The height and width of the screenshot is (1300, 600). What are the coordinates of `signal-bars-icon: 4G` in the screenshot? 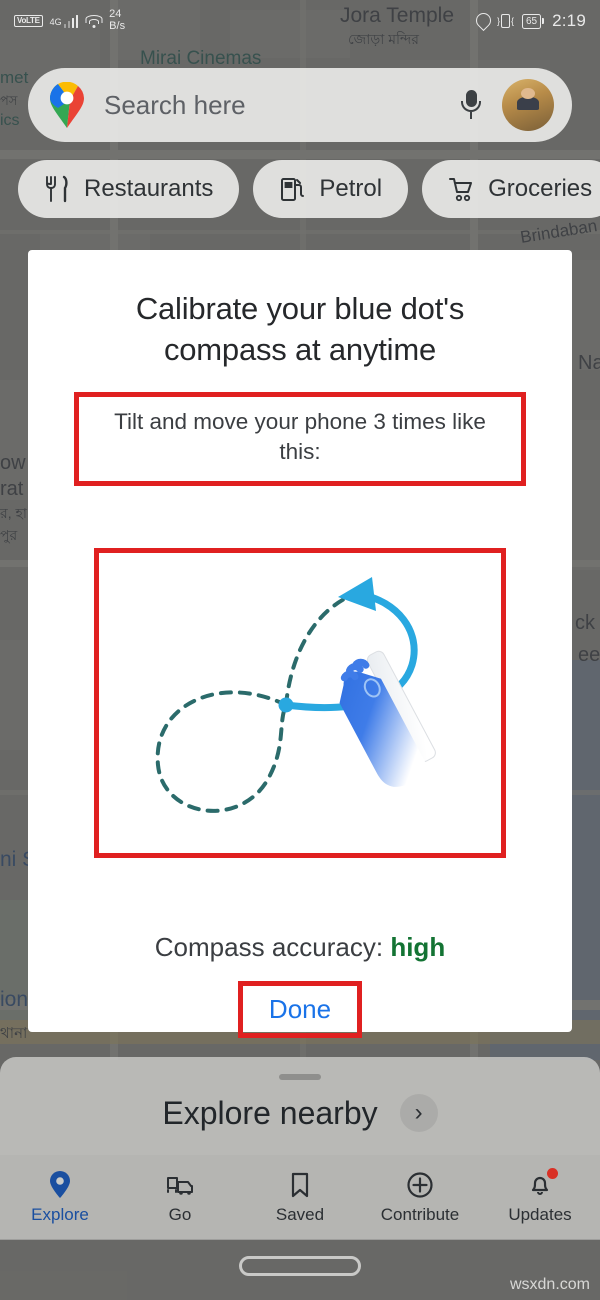 It's located at (64, 21).